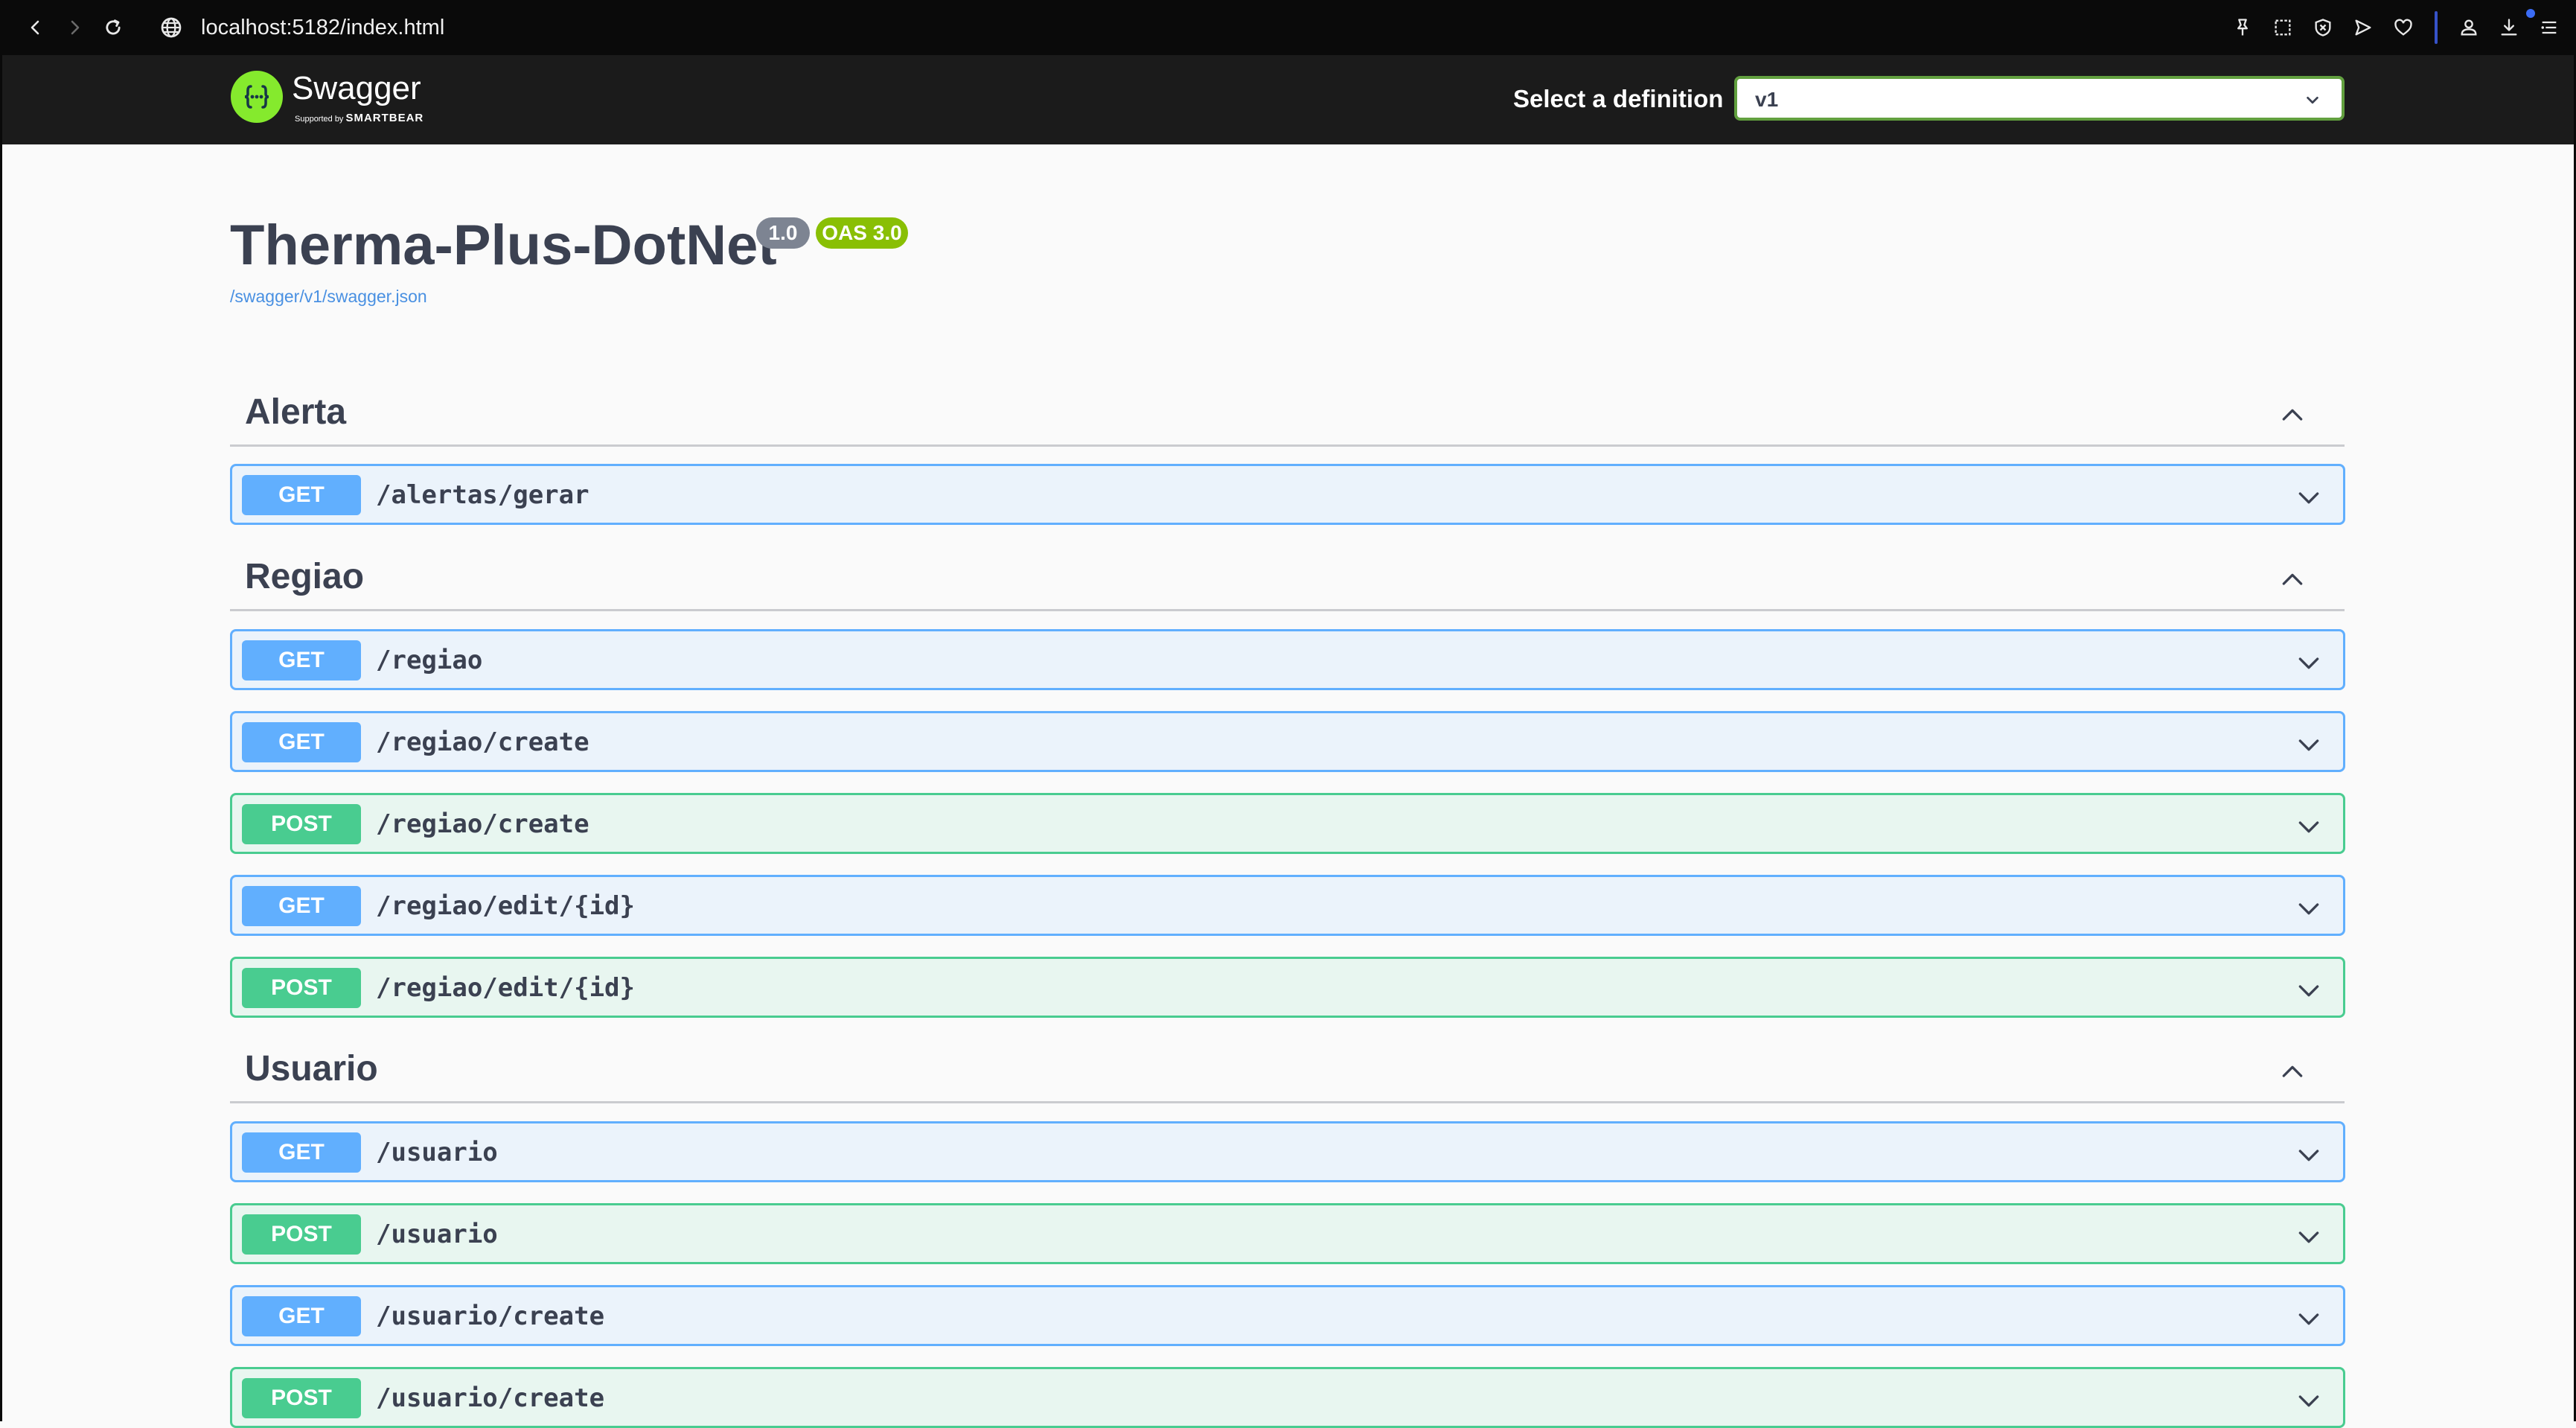 This screenshot has width=2576, height=1428. What do you see at coordinates (2436, 27) in the screenshot?
I see `toolbar-divider` at bounding box center [2436, 27].